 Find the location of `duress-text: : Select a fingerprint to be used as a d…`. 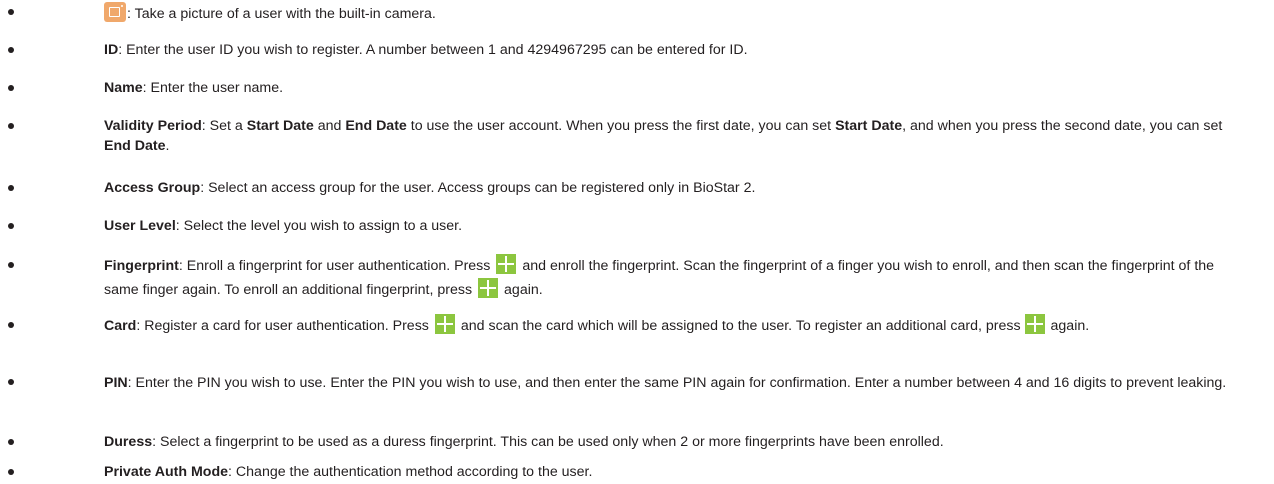

duress-text: : Select a fingerprint to be used as a d… is located at coordinates (548, 442).